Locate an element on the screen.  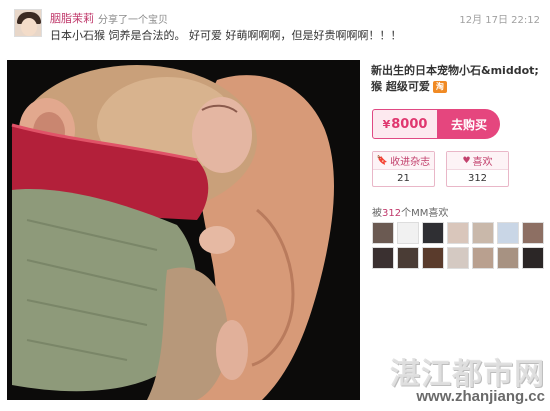
likes-summary: 被312个MM喜欢 is located at coordinates (410, 211).